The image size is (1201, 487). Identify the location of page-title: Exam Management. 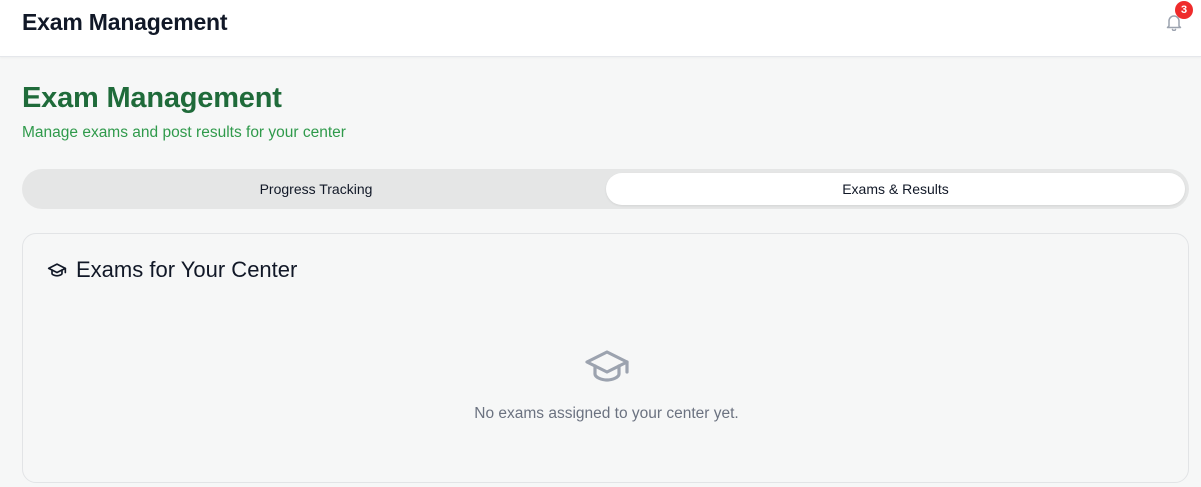
(152, 98).